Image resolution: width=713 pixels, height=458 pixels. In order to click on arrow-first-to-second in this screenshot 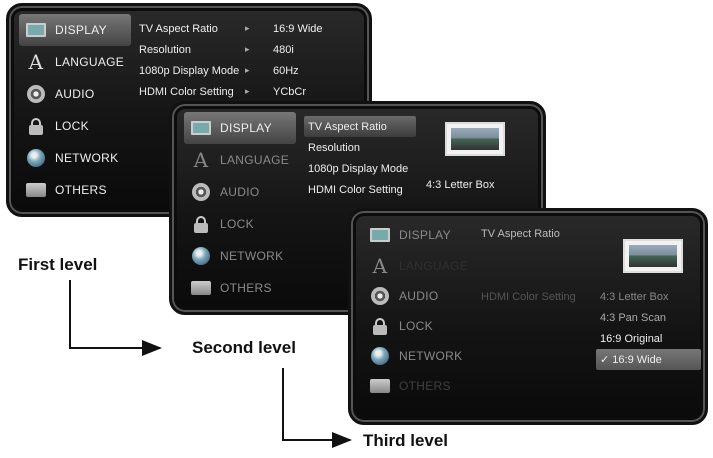, I will do `click(115, 318)`.